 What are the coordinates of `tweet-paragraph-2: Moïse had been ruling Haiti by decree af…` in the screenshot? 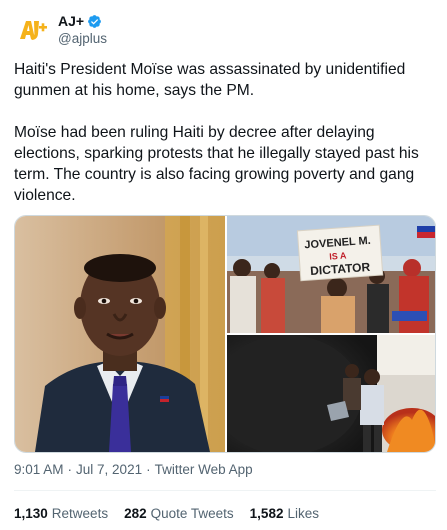 It's located at (216, 164).